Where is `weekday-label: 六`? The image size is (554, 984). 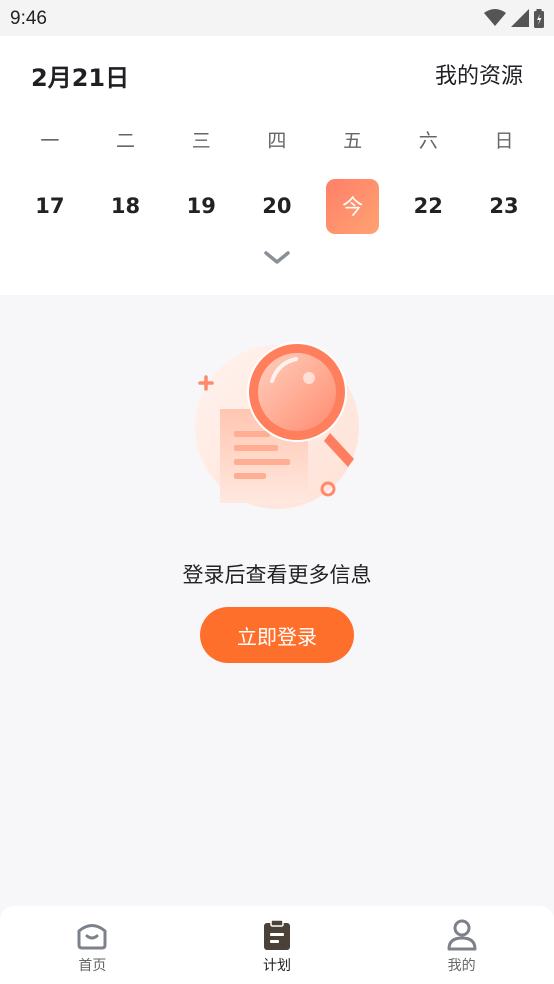
weekday-label: 六 is located at coordinates (428, 140).